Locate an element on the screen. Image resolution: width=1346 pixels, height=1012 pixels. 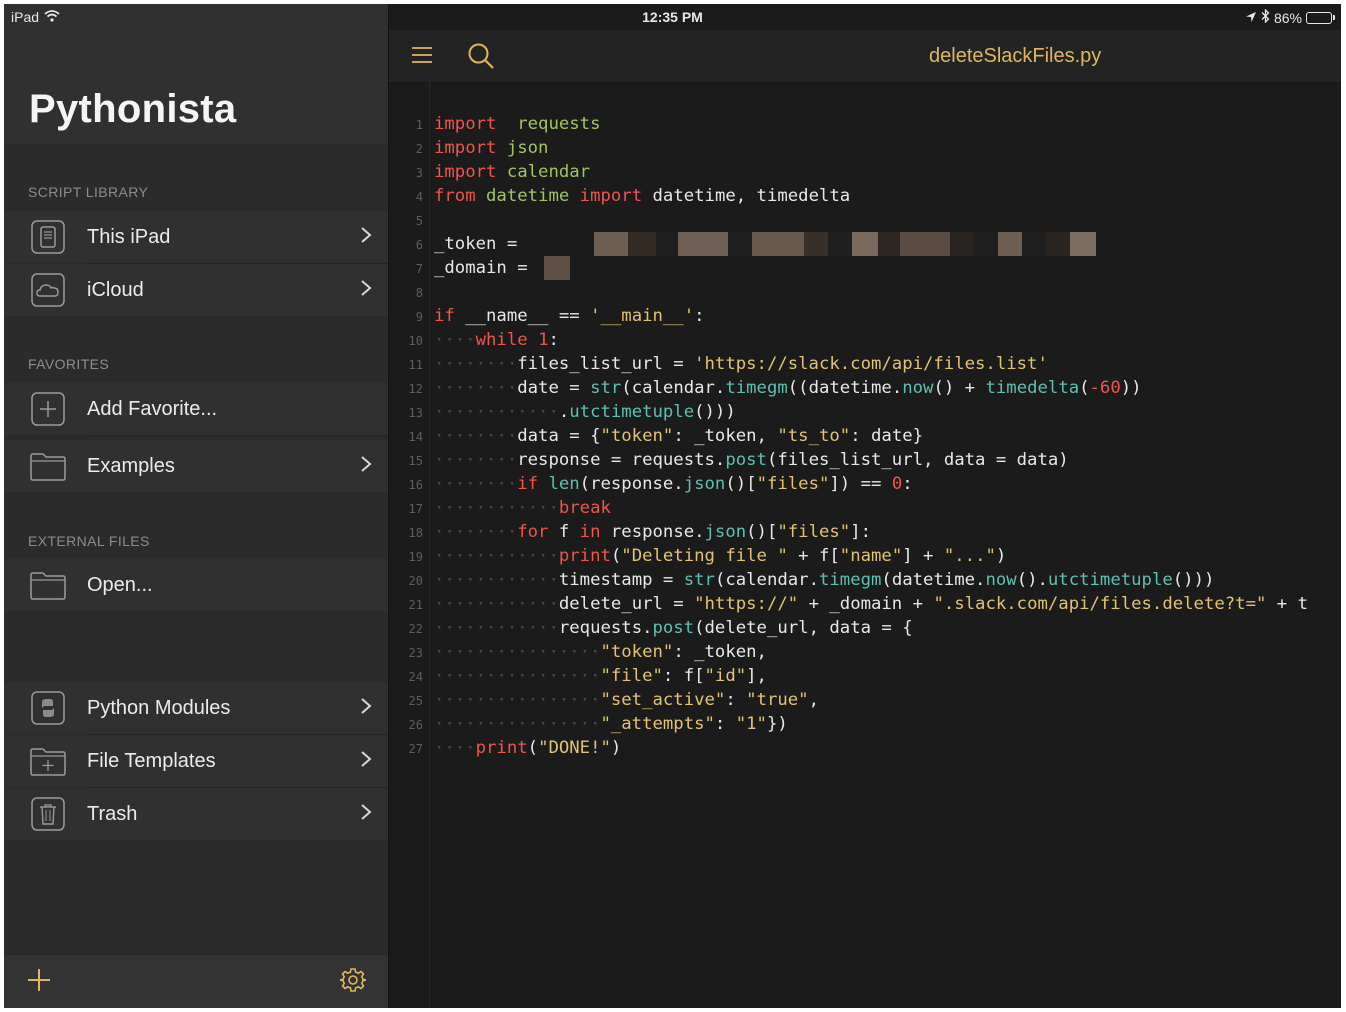
line-number: 25 is located at coordinates (415, 701).